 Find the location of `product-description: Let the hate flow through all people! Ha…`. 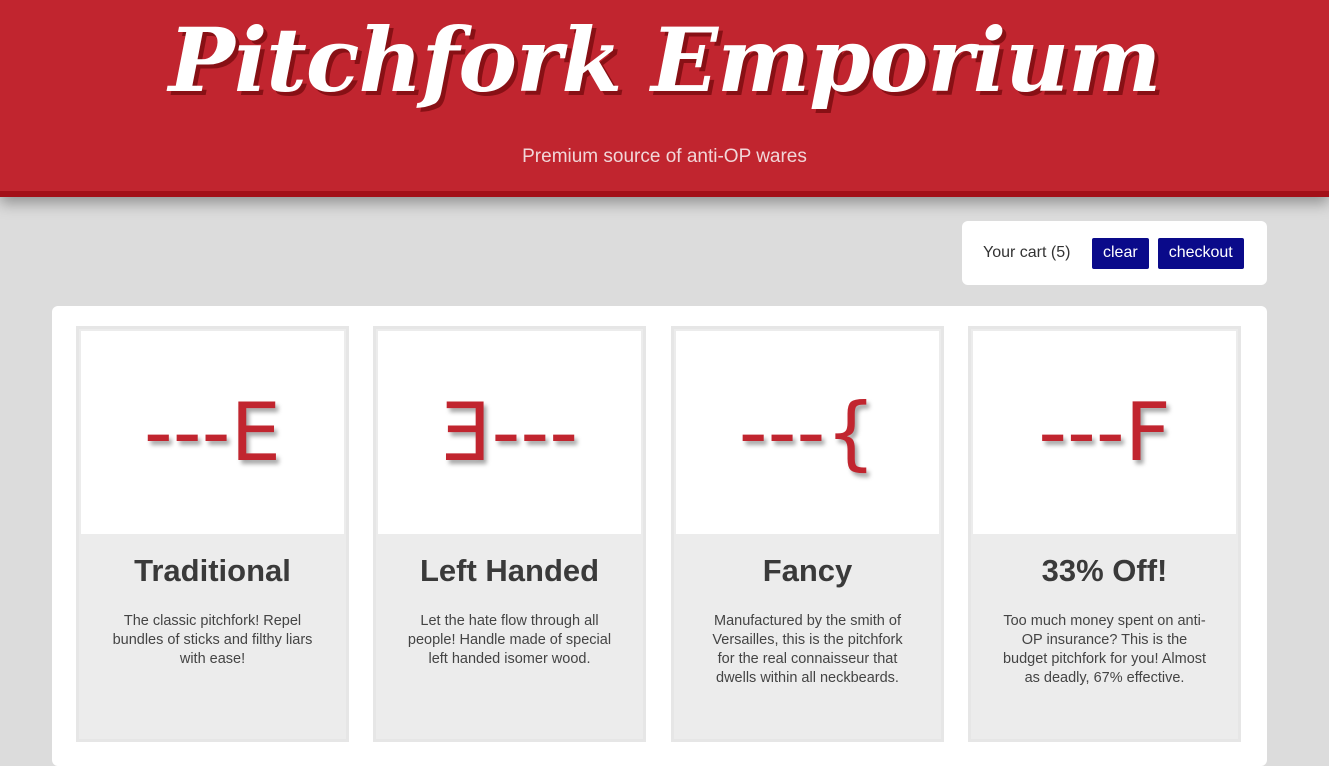

product-description: Let the hate flow through all people! Ha… is located at coordinates (509, 640).